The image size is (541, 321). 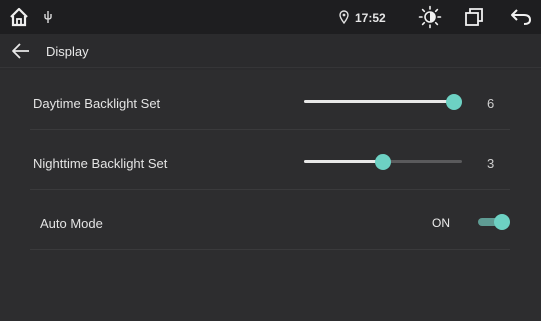 I want to click on setting-value: 6, so click(x=491, y=103).